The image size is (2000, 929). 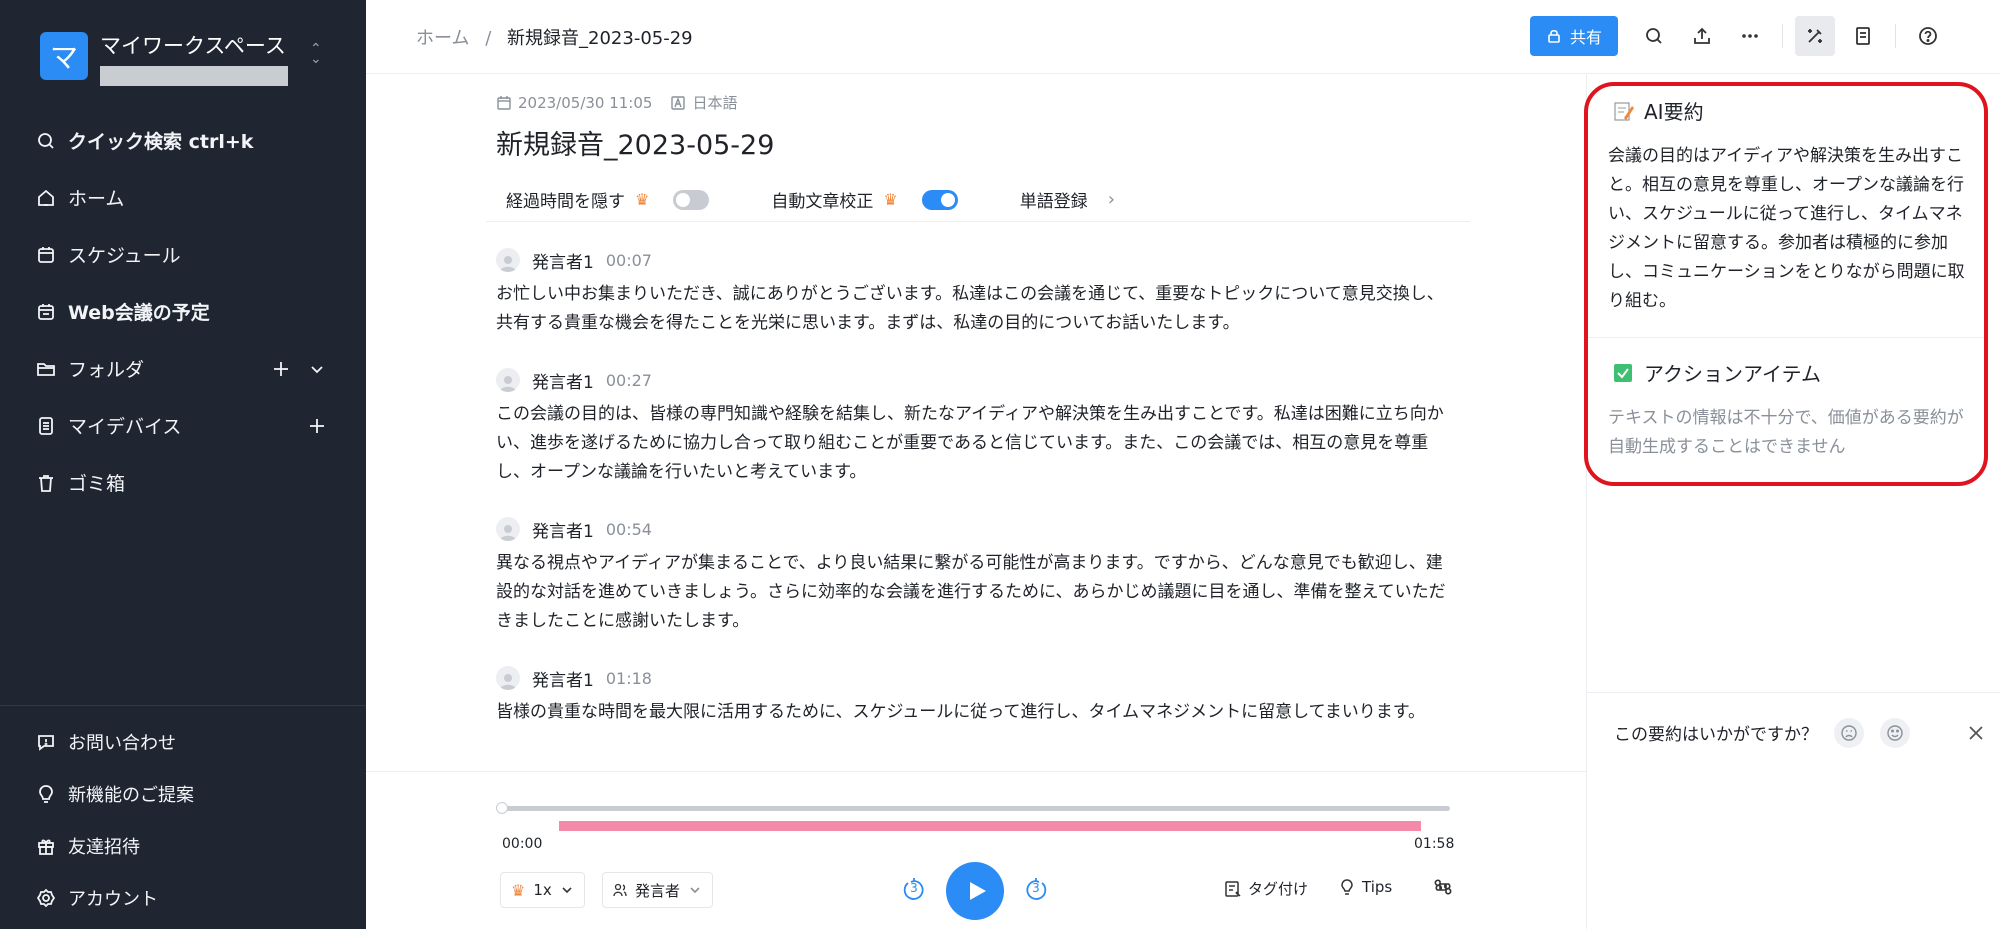 I want to click on tips-label: Tips, so click(x=1377, y=887).